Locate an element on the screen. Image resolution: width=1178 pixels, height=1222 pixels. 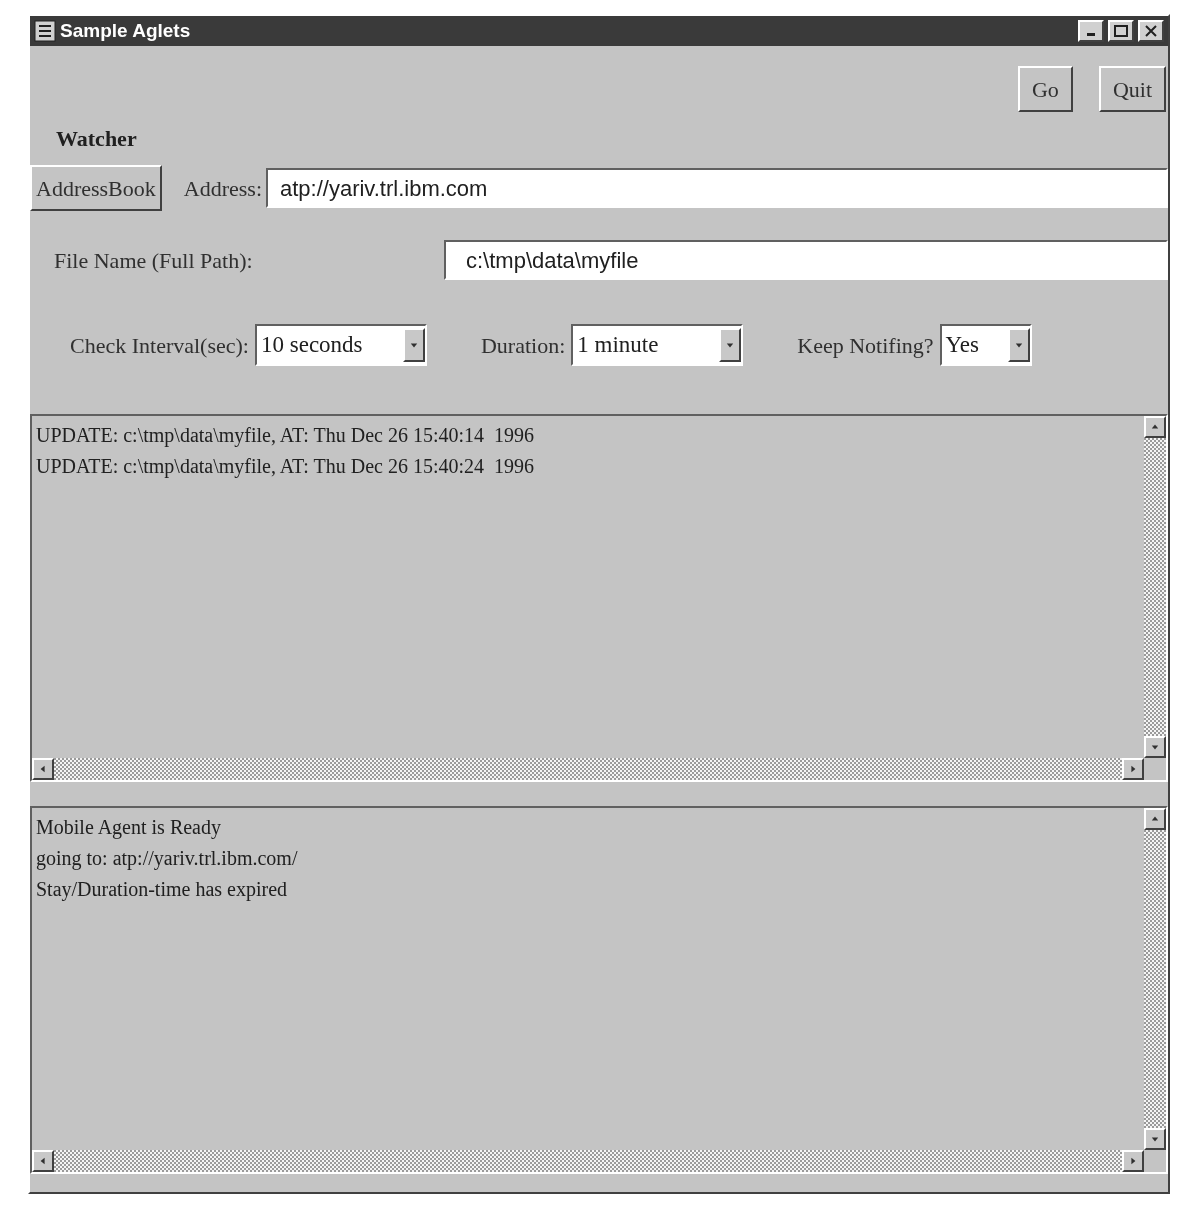
dropdown: Yes is located at coordinates (985, 345).